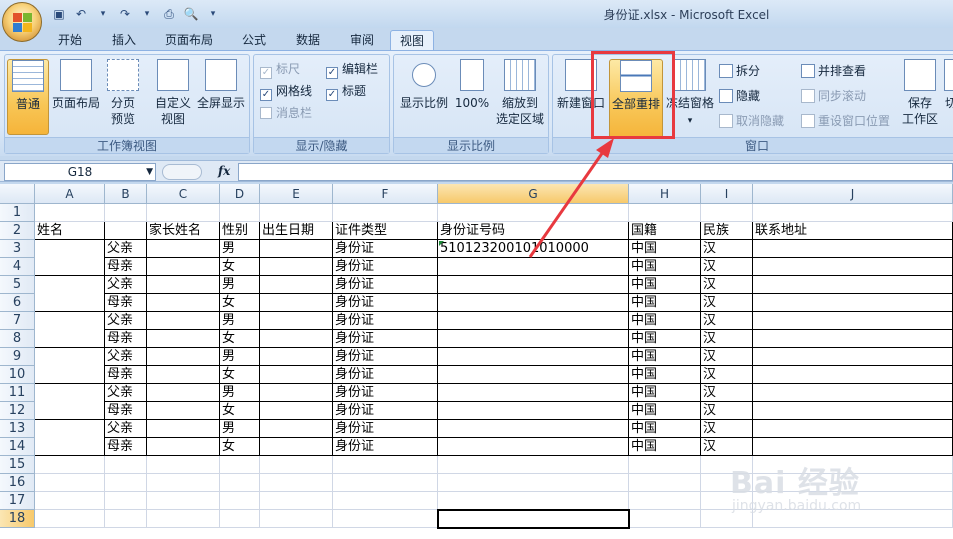 Image resolution: width=953 pixels, height=539 pixels. Describe the element at coordinates (665, 501) in the screenshot. I see `cell-H17` at that location.